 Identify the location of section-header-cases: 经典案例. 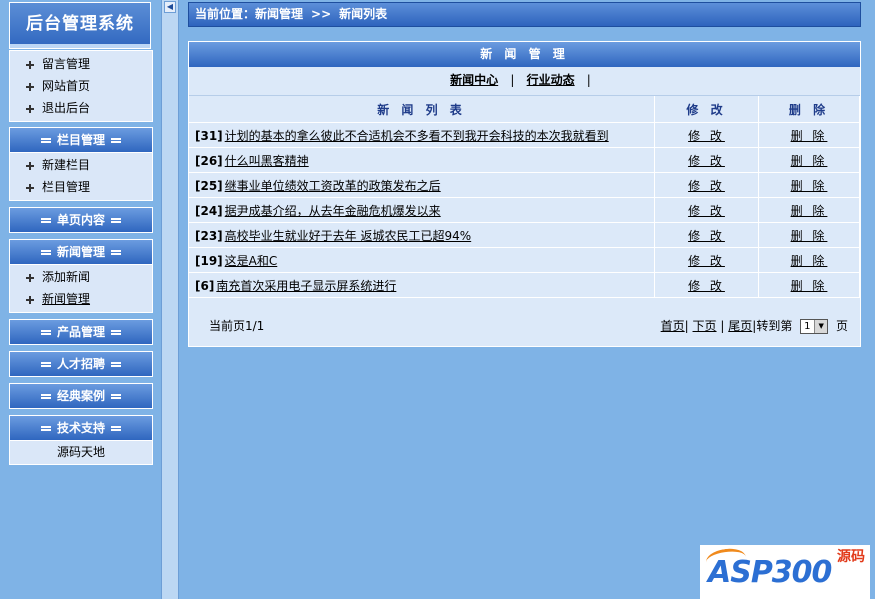
(81, 396).